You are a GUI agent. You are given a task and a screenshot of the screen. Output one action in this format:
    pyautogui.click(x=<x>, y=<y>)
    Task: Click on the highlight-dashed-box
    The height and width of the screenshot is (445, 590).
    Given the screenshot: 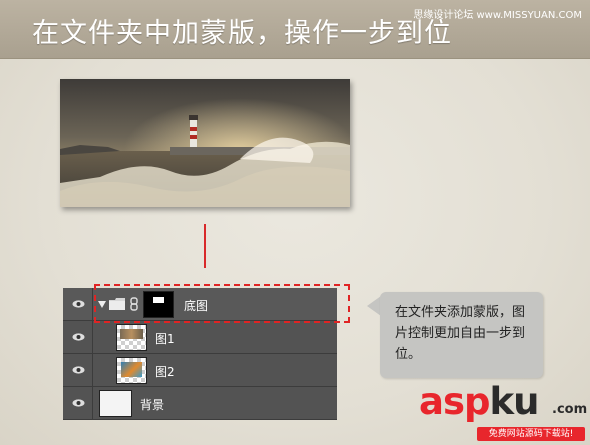 What is the action you would take?
    pyautogui.click(x=222, y=303)
    